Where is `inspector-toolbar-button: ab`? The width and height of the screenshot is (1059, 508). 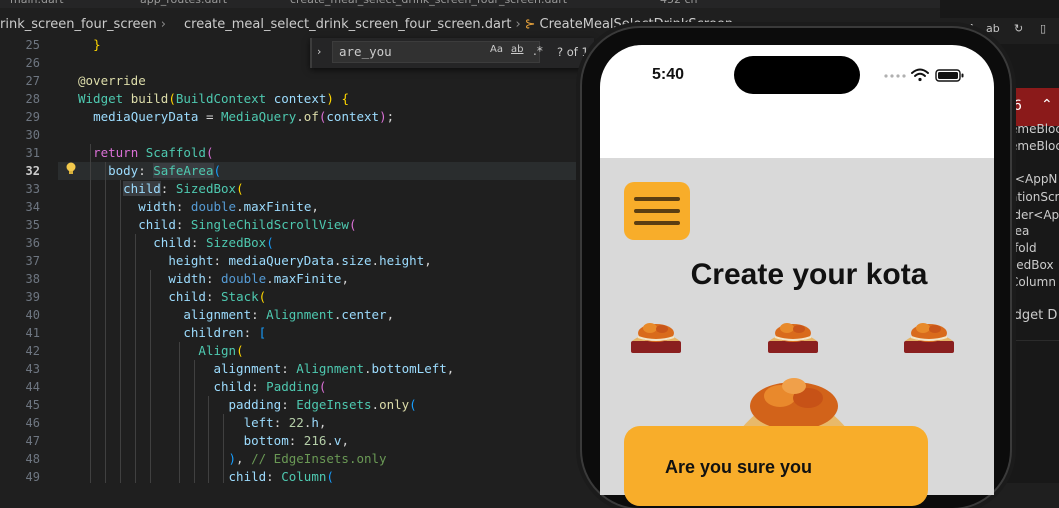 inspector-toolbar-button: ab is located at coordinates (993, 28).